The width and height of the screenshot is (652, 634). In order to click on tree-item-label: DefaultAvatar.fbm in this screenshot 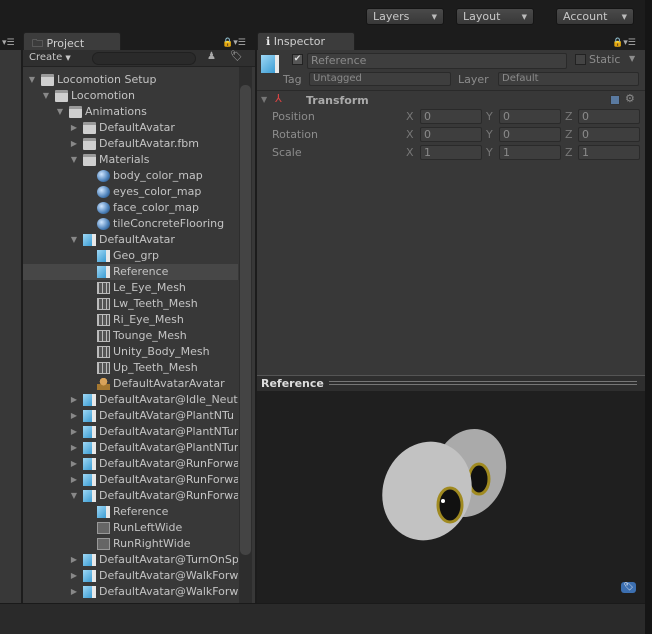, I will do `click(149, 143)`.